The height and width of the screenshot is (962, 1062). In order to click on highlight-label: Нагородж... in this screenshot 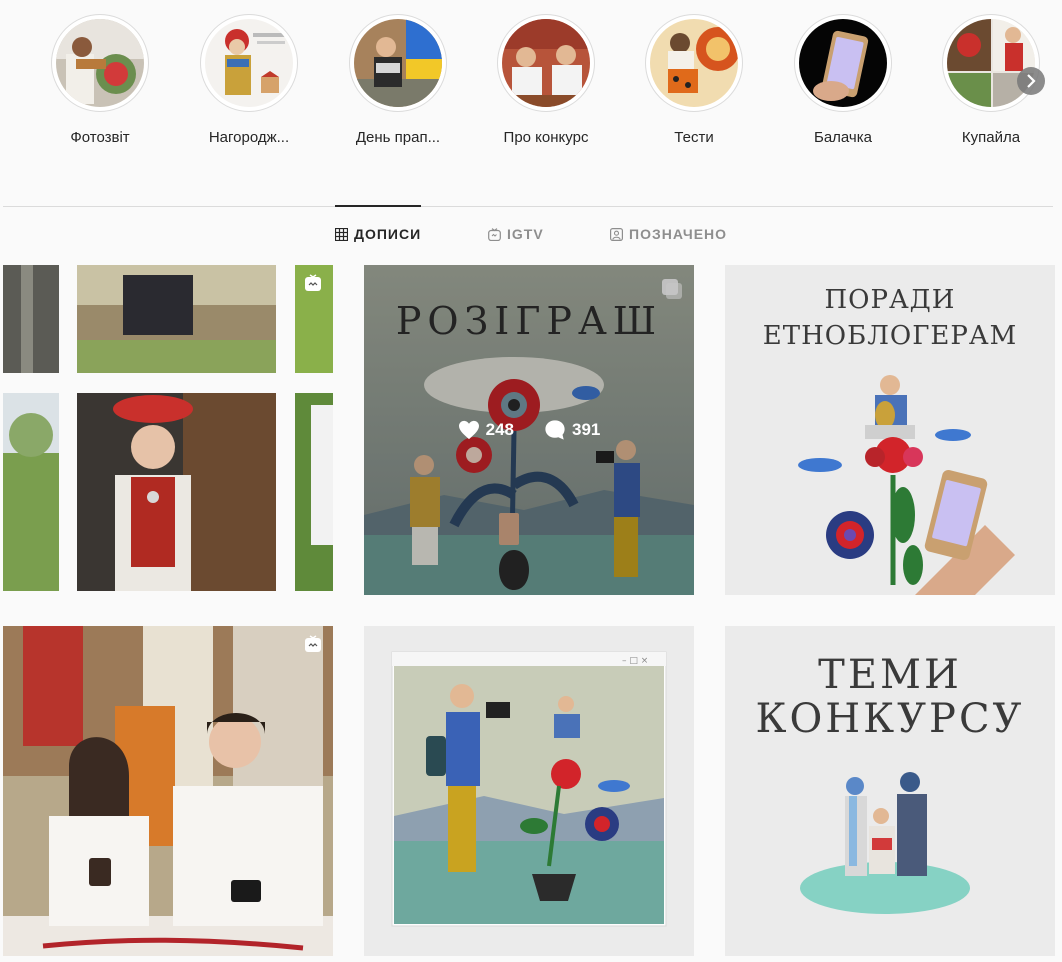, I will do `click(249, 137)`.